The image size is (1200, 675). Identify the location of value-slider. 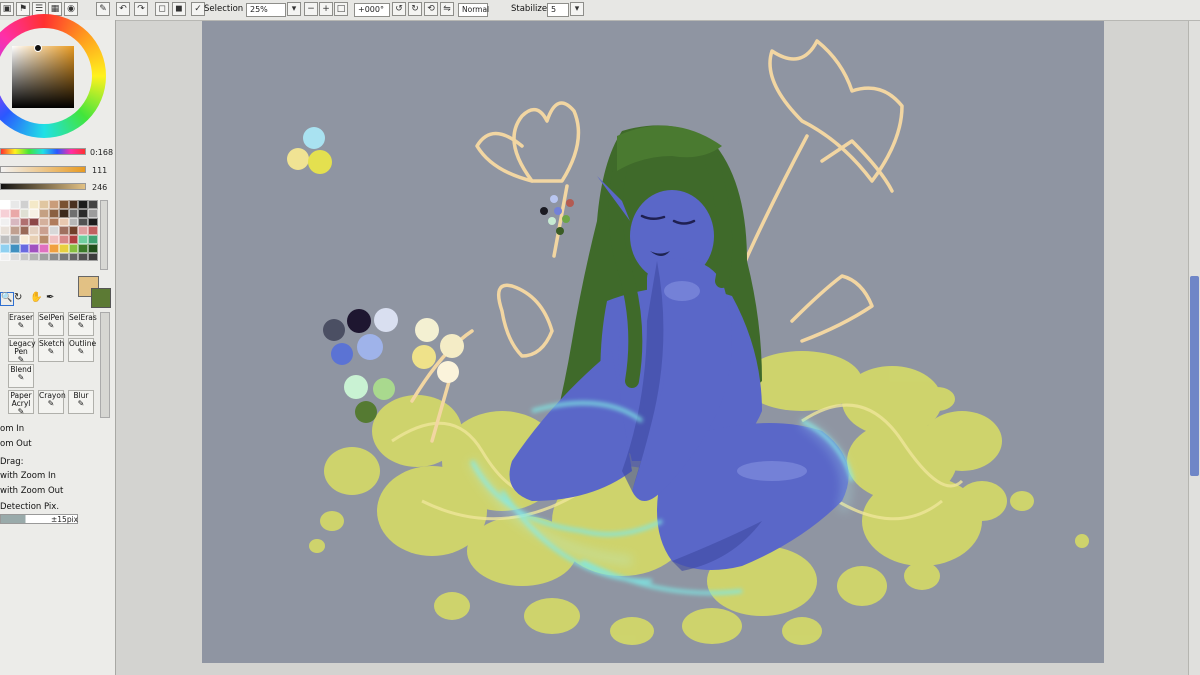
(43, 186).